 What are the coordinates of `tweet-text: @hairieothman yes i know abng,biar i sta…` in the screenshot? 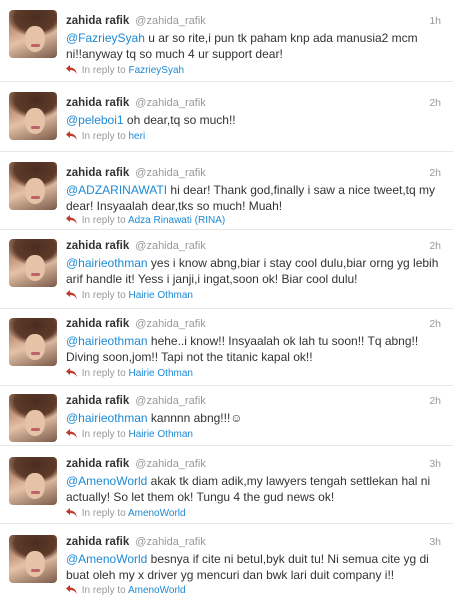 It's located at (252, 271).